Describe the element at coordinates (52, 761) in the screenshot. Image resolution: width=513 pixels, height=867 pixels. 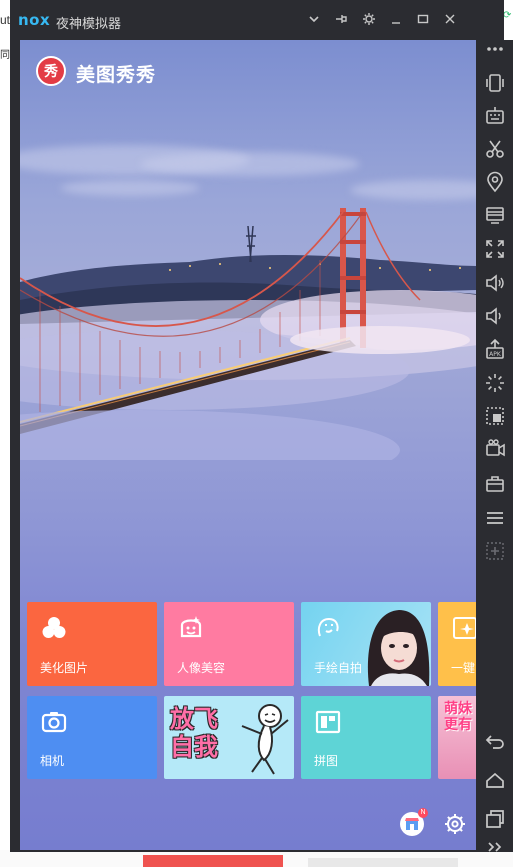
I see `tile-label: 相机` at that location.